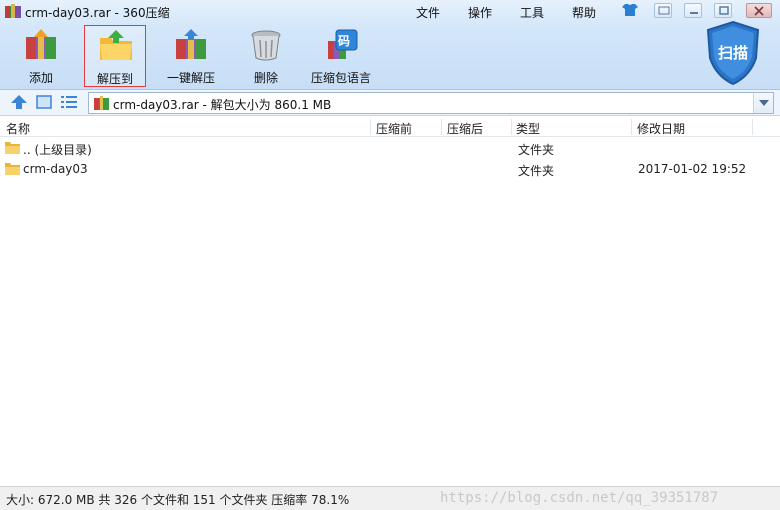  I want to click on add-button: 添加, so click(41, 56).